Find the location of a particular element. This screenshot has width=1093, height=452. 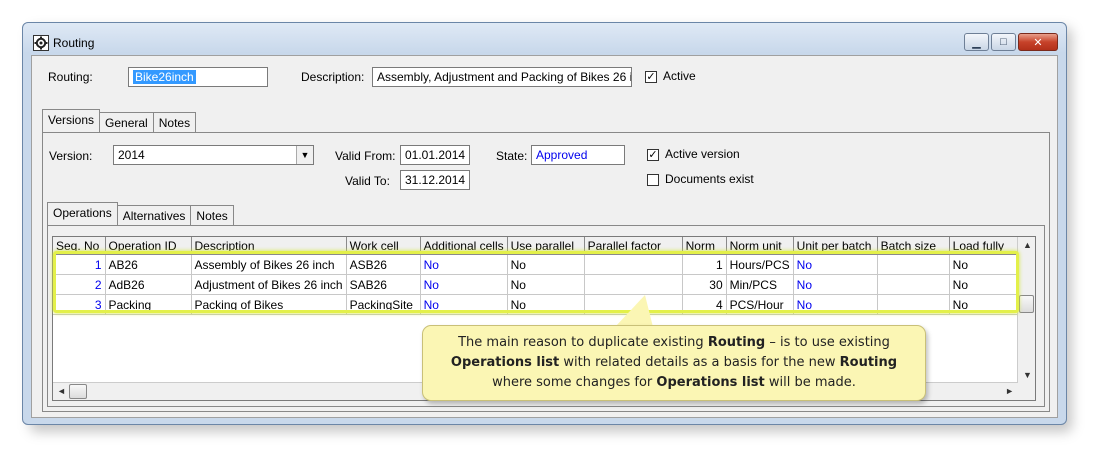

callout-text: – is to use existing is located at coordinates (827, 342).